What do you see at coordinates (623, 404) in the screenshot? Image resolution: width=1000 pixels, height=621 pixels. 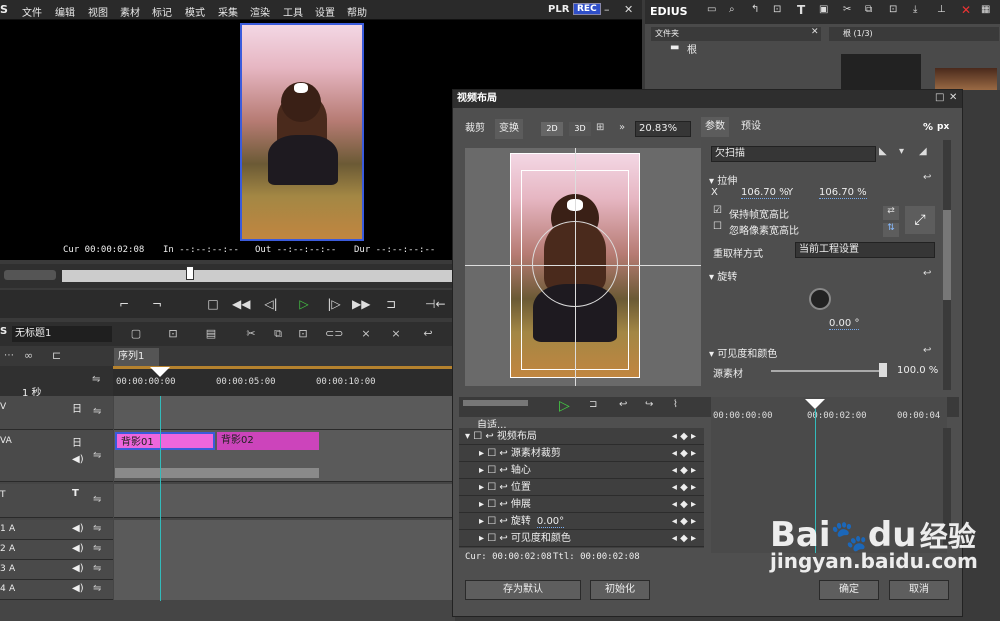 I see `prev-keyframe-icon: ↩` at bounding box center [623, 404].